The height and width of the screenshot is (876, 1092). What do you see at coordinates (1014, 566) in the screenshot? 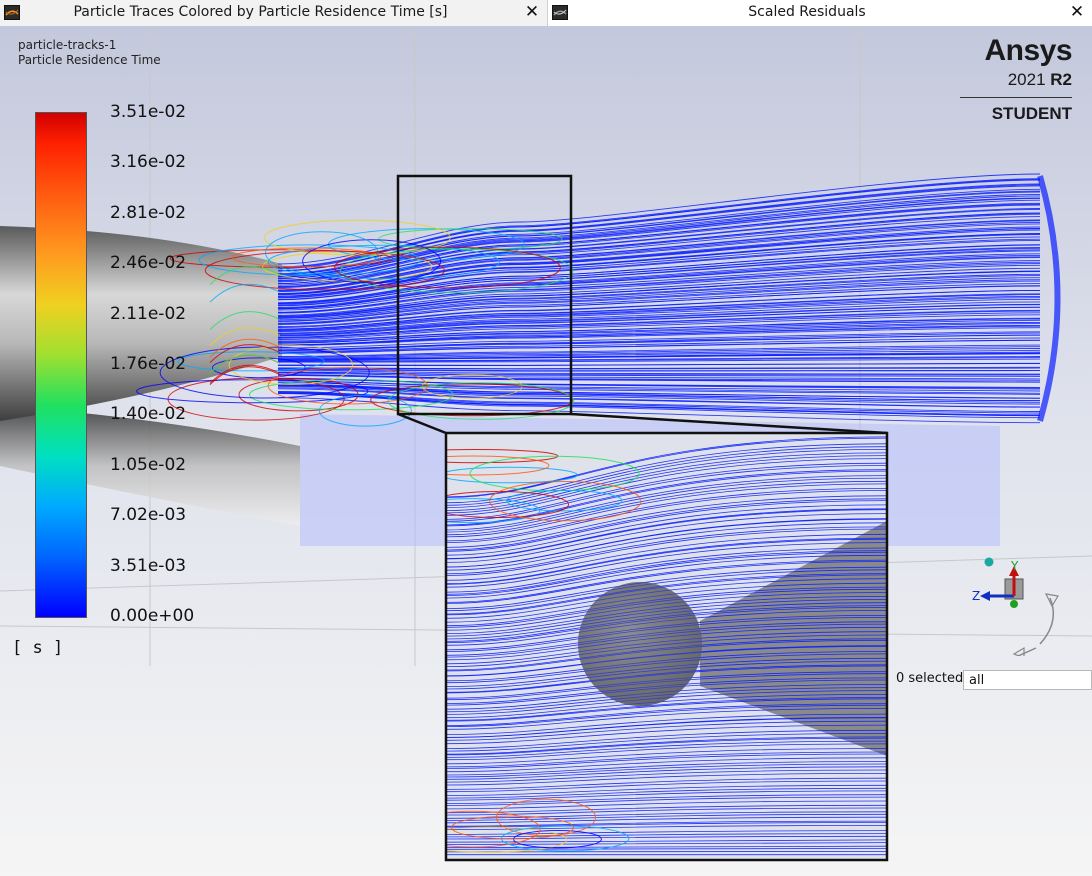
I see `triad-y-label: Y` at bounding box center [1014, 566].